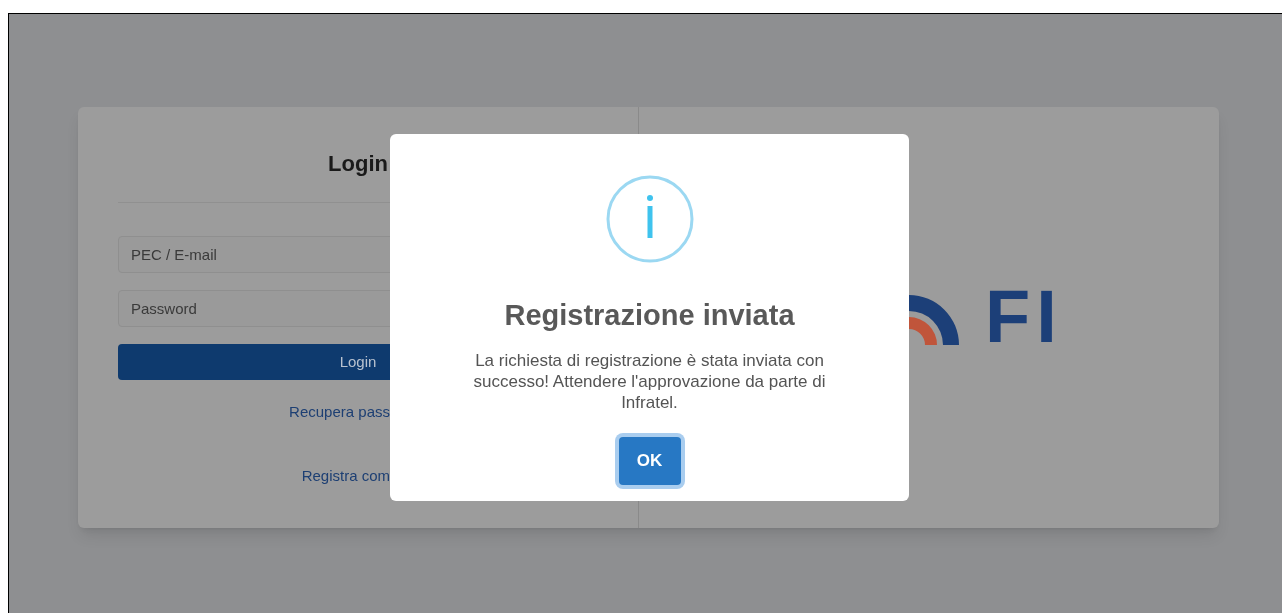 This screenshot has width=1282, height=613. What do you see at coordinates (345, 476) in the screenshot?
I see `link: Registra com` at bounding box center [345, 476].